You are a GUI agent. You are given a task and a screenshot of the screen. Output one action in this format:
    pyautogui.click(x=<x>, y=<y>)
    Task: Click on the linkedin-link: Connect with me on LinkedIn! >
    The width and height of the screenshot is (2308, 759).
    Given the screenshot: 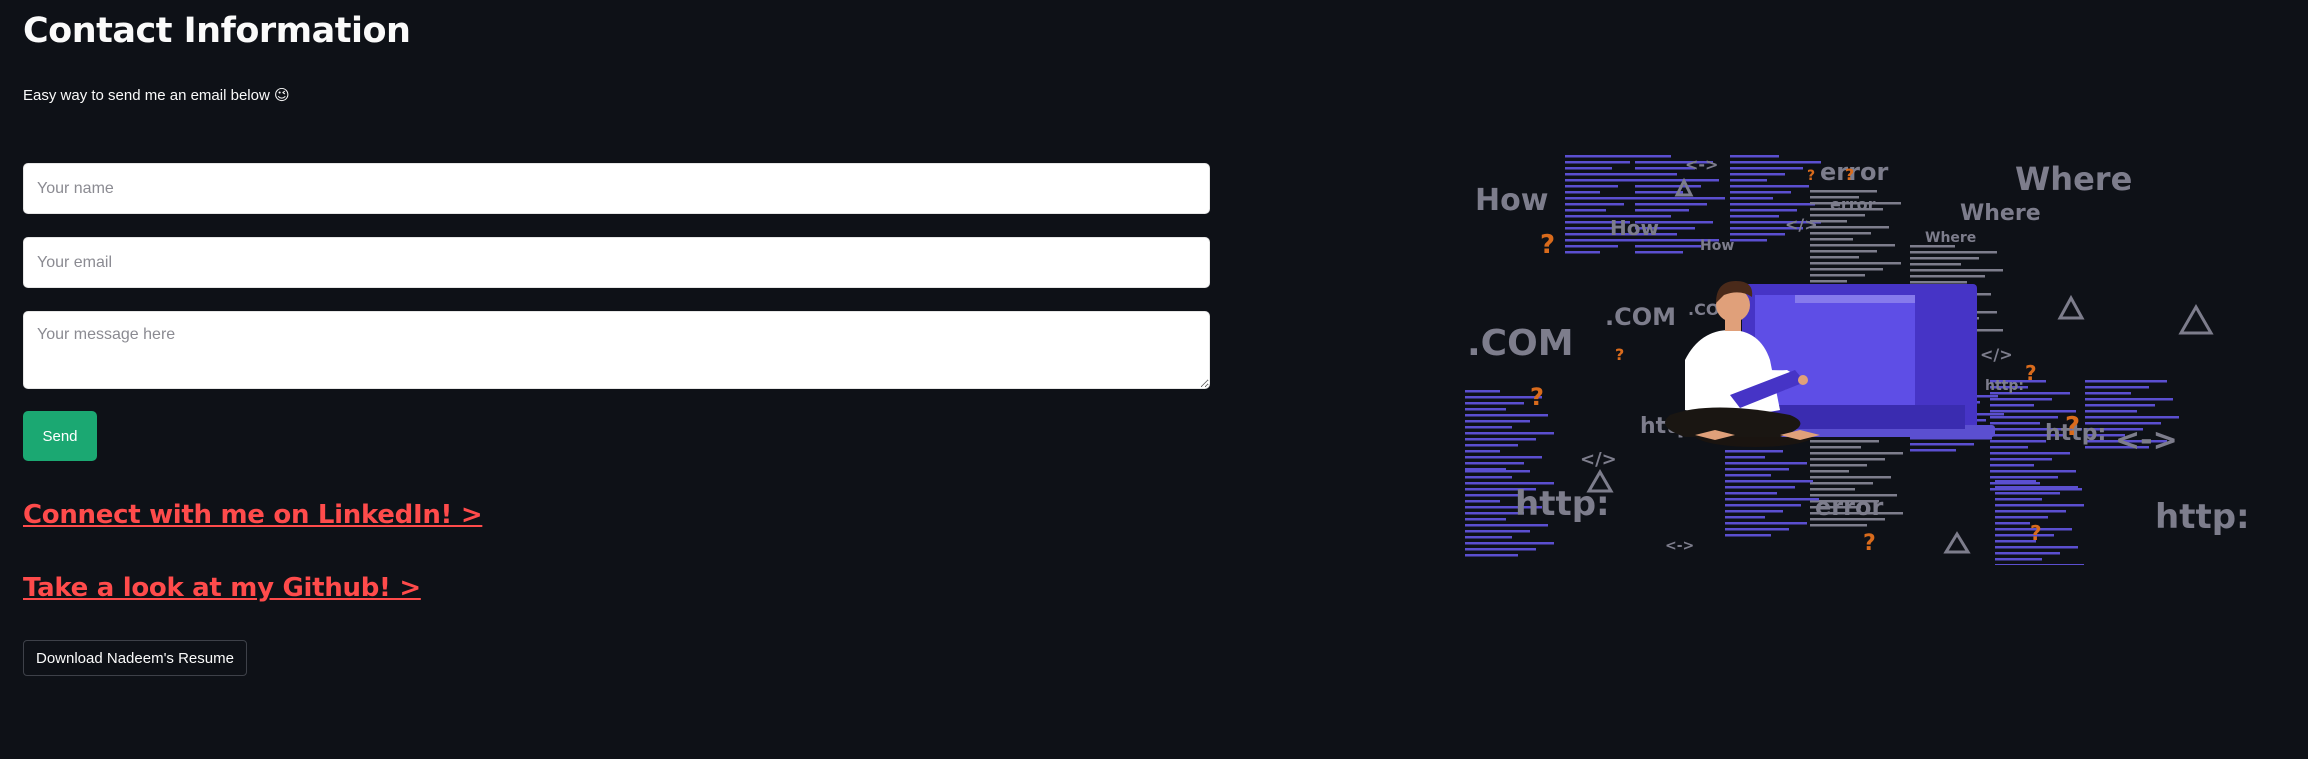 What is the action you would take?
    pyautogui.click(x=253, y=515)
    